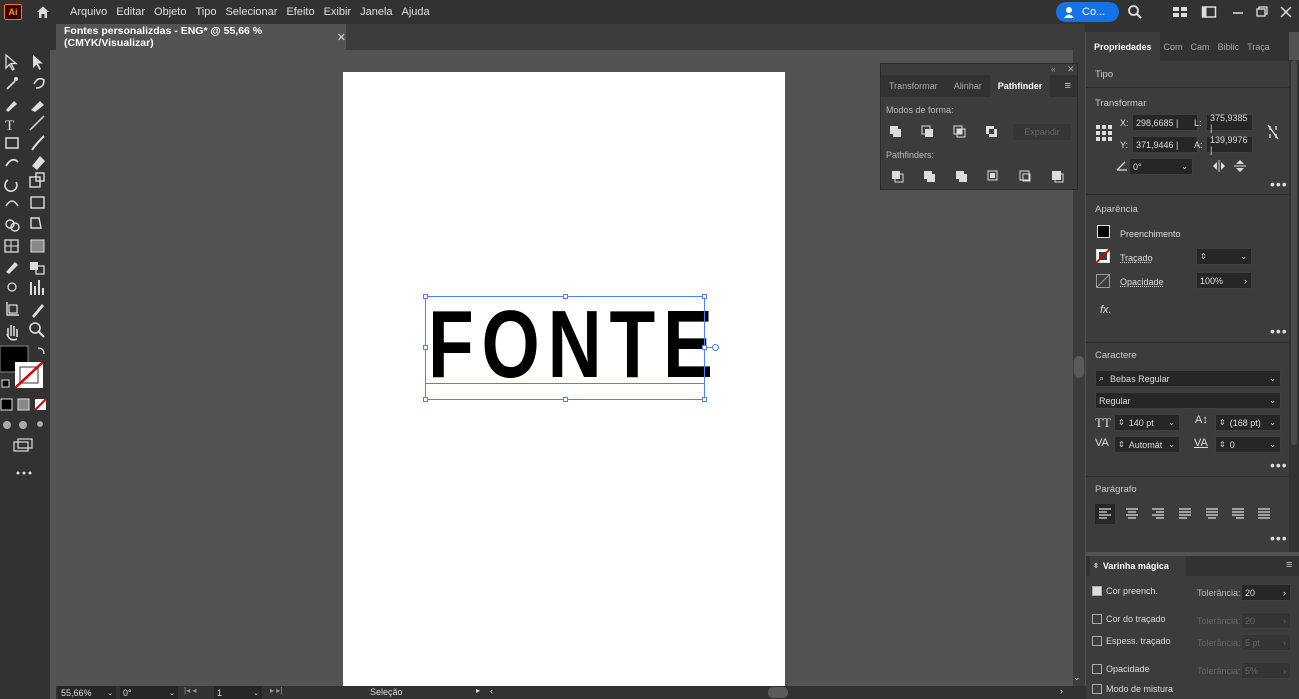 The width and height of the screenshot is (1299, 699). What do you see at coordinates (1096, 566) in the screenshot?
I see `collapse-arrows-icon: ⇳` at bounding box center [1096, 566].